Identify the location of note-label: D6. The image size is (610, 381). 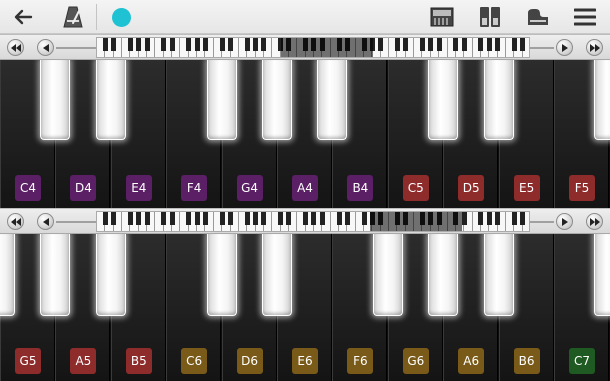
(249, 361).